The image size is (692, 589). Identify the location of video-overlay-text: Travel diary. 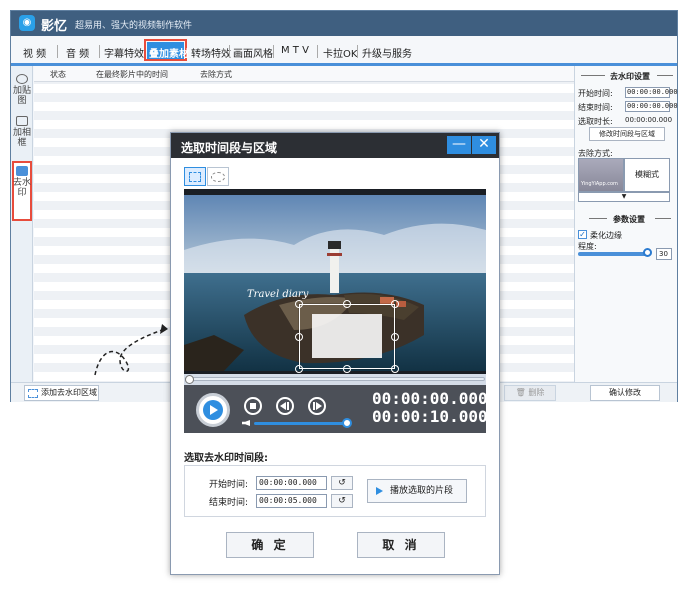
(278, 294).